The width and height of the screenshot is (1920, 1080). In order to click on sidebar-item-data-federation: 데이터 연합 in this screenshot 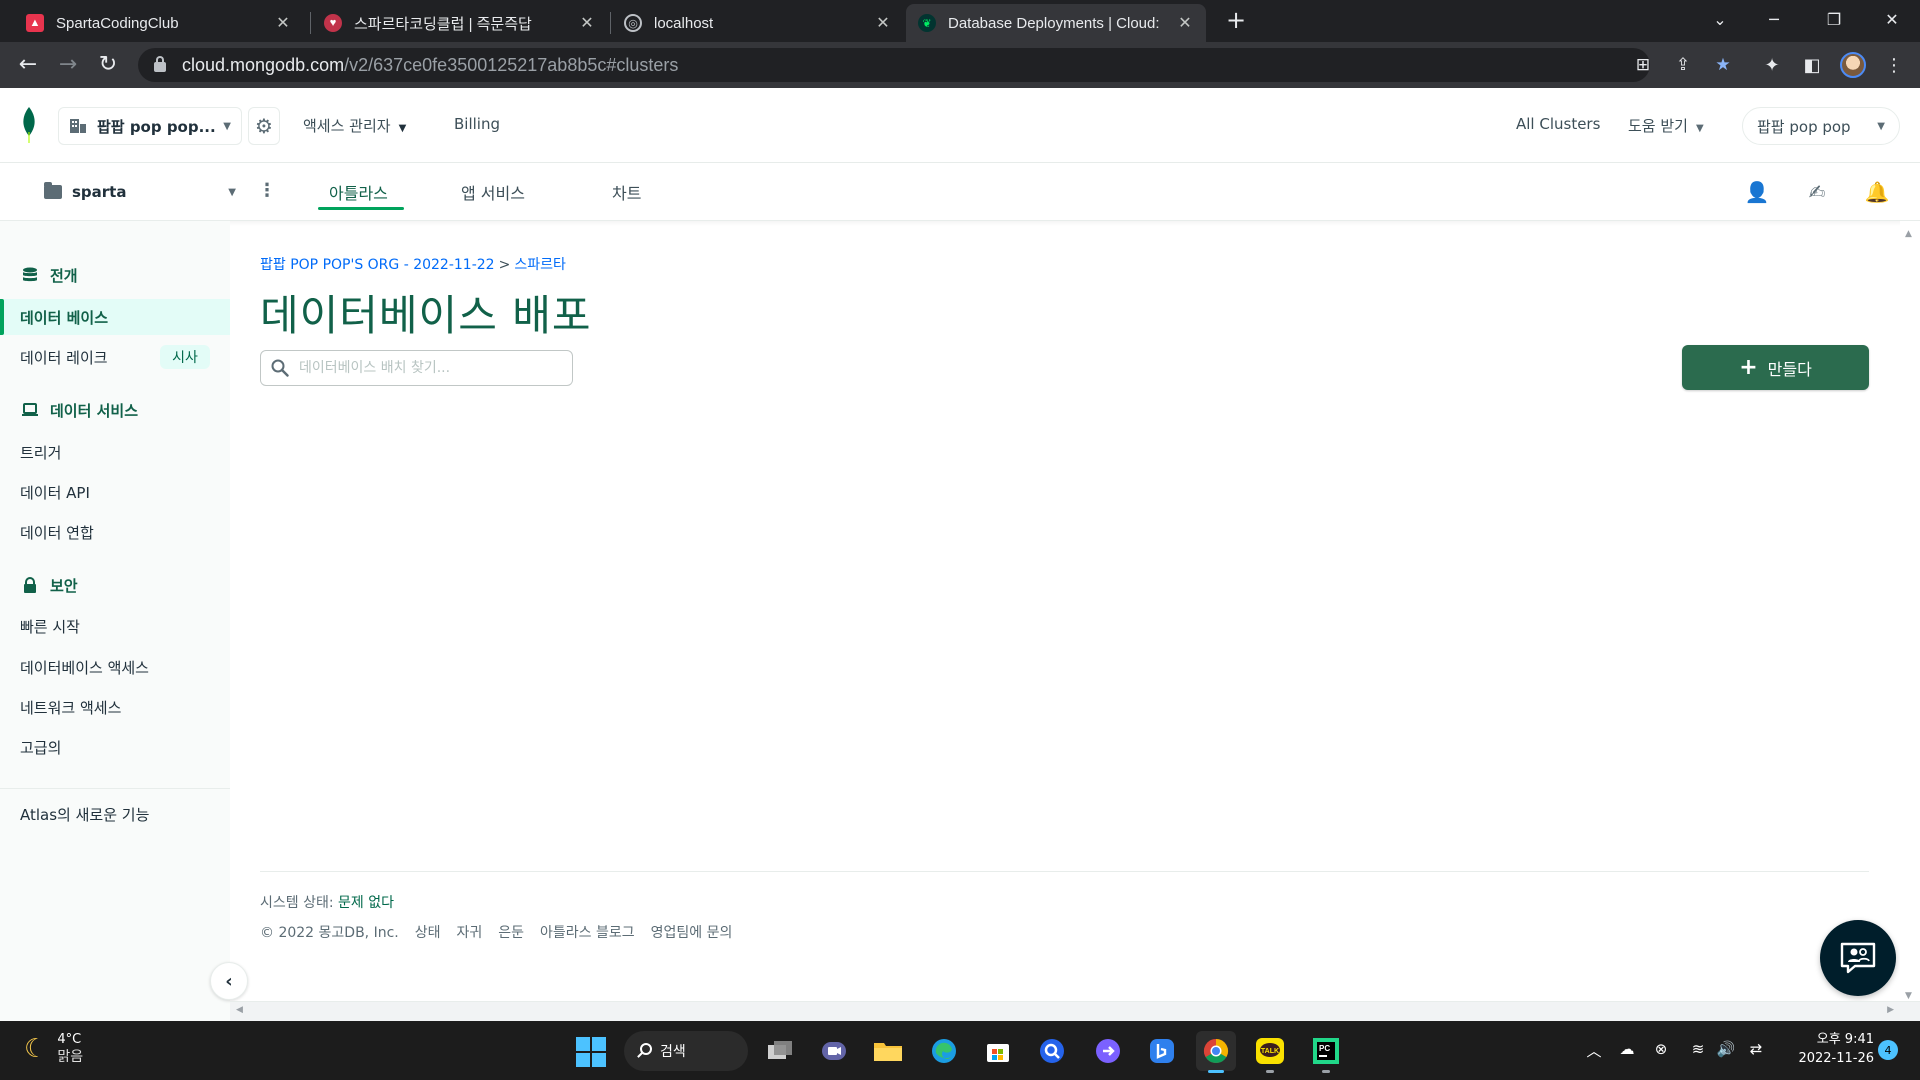, I will do `click(57, 532)`.